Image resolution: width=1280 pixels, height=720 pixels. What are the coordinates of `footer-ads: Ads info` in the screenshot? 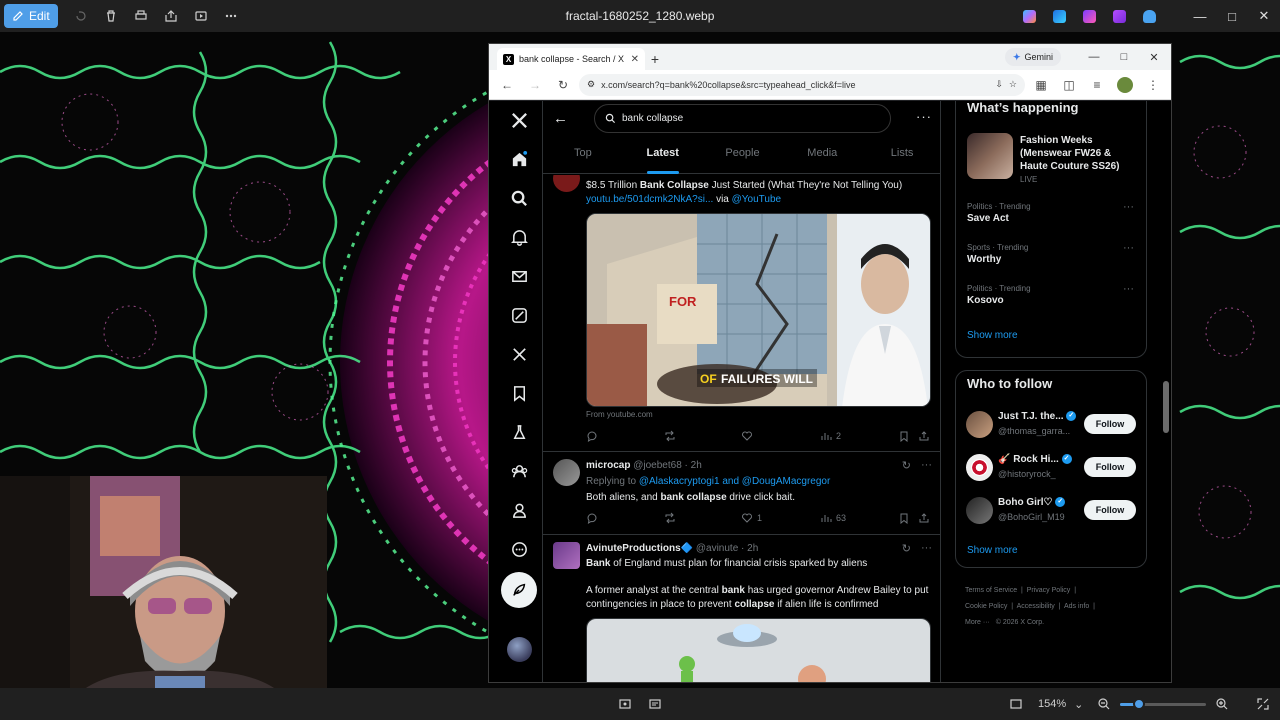 It's located at (1076, 606).